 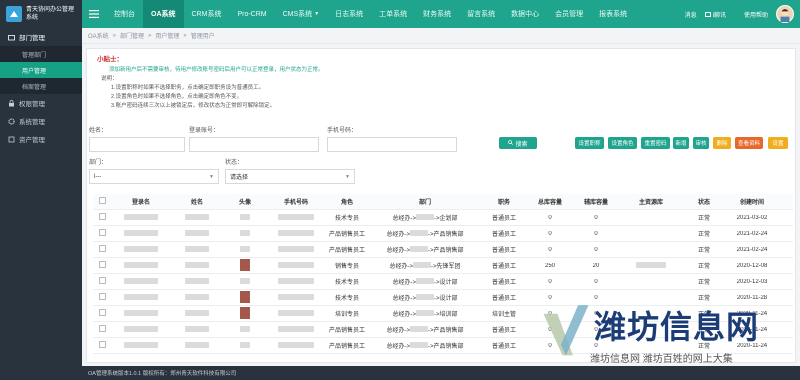 I want to click on column-header: 手机号码, so click(x=296, y=201).